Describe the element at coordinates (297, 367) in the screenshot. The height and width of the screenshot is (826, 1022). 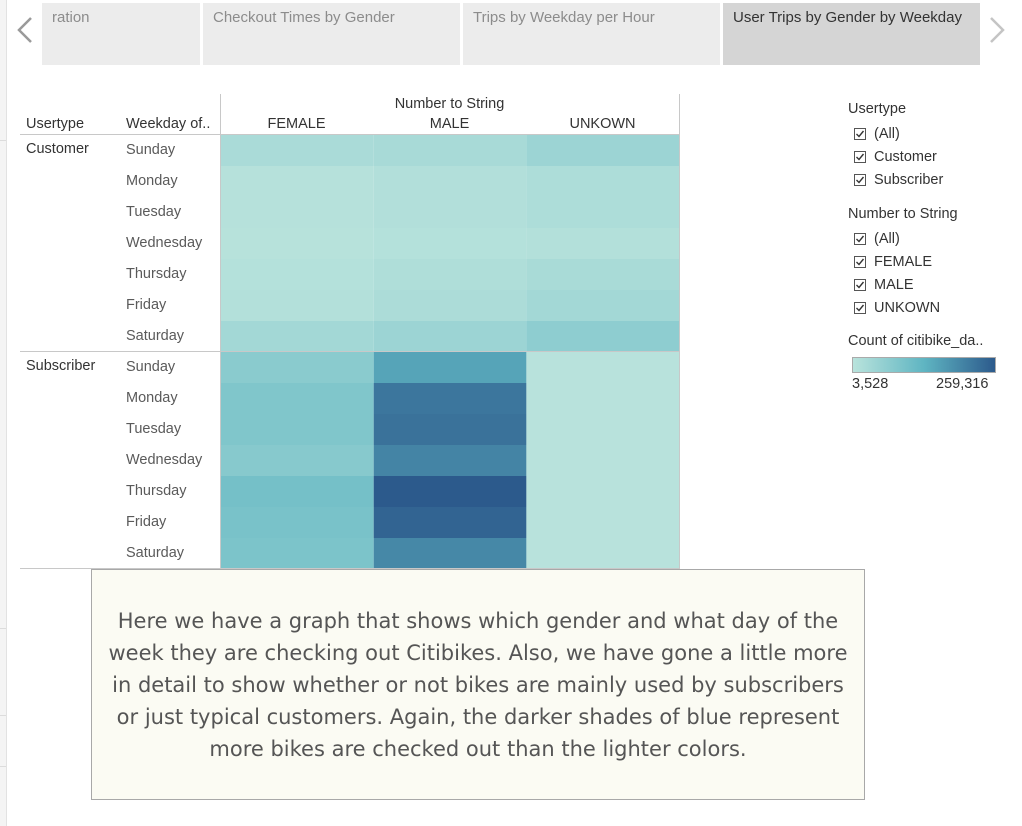
I see `heatmap-cell-subscriber-sunday-female` at that location.